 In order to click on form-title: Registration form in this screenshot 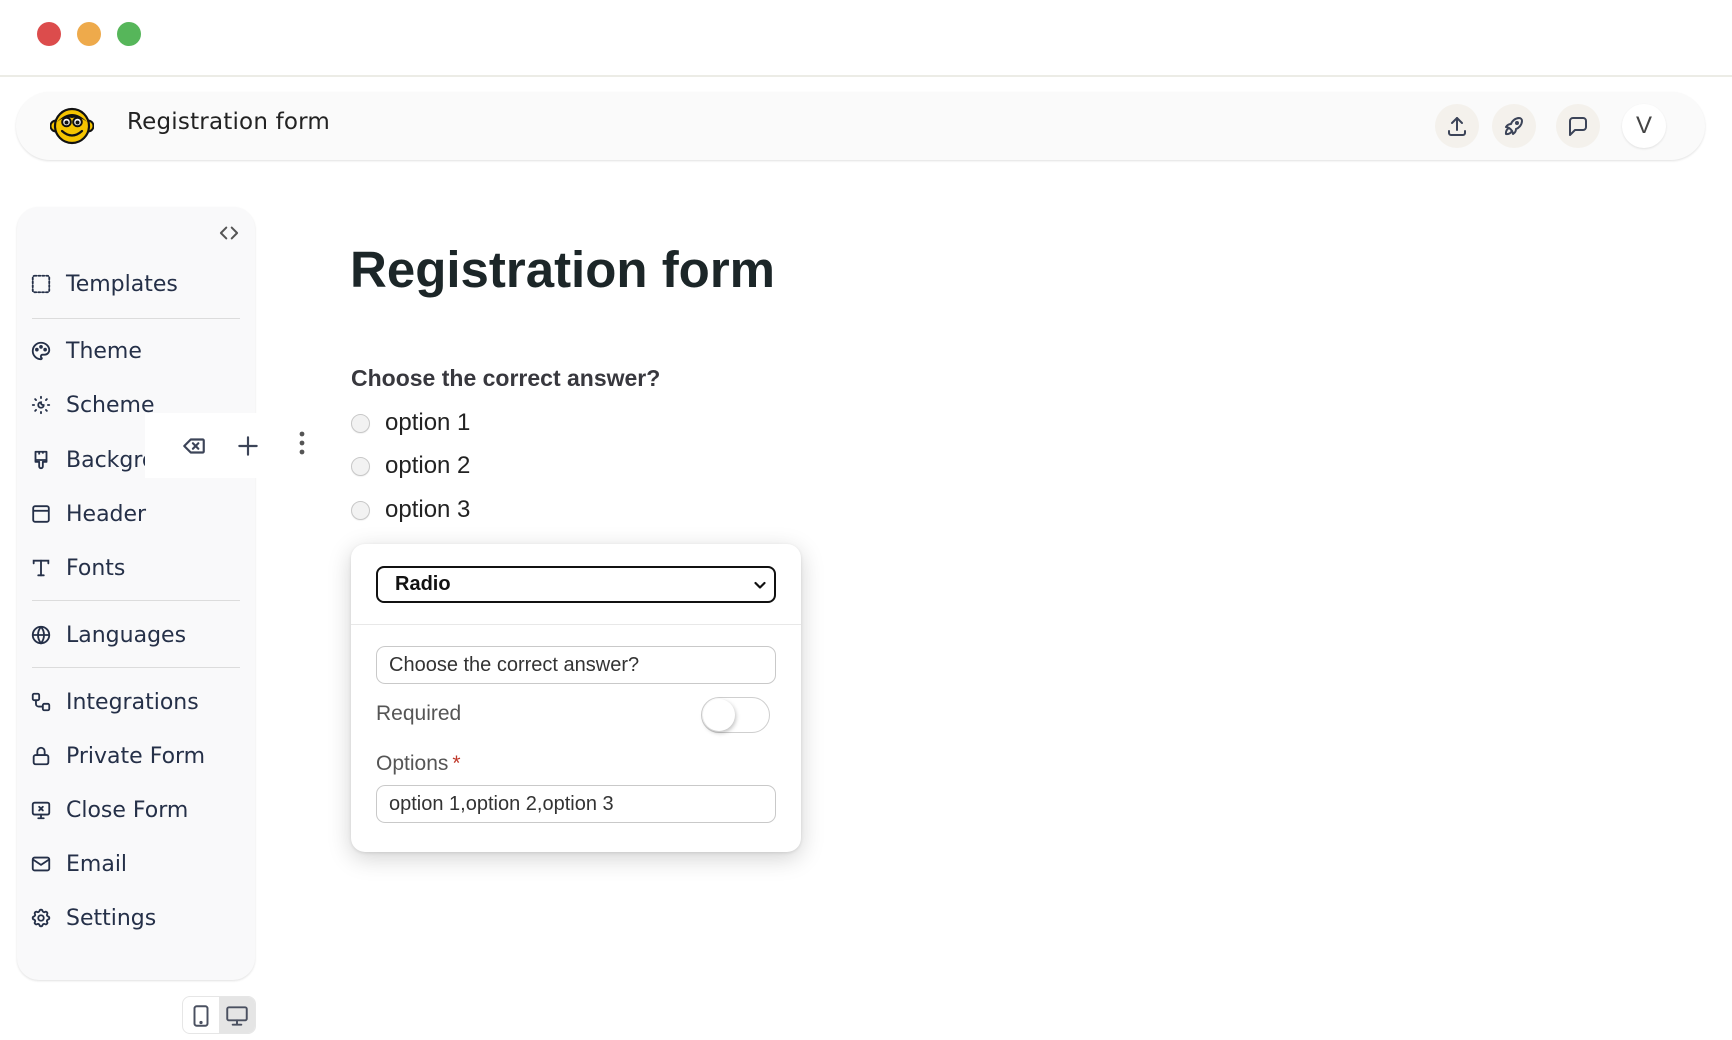, I will do `click(562, 269)`.